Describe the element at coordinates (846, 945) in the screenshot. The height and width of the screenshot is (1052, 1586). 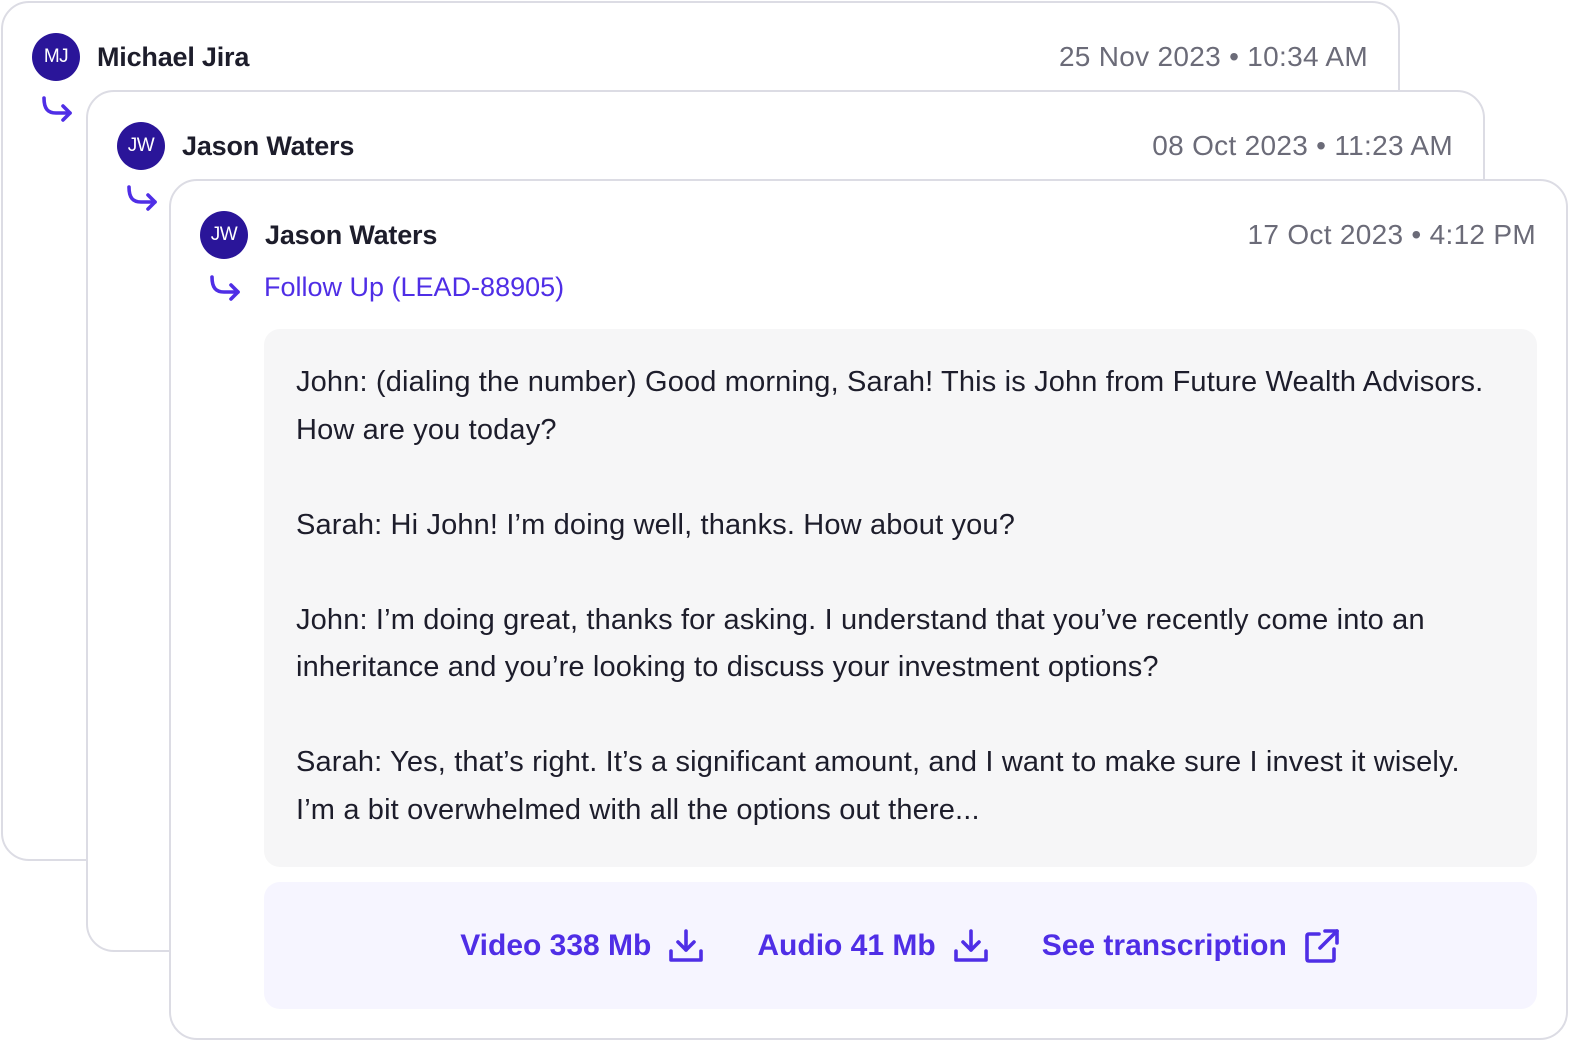
I see `attachment-label: Audio 41 Mb` at that location.